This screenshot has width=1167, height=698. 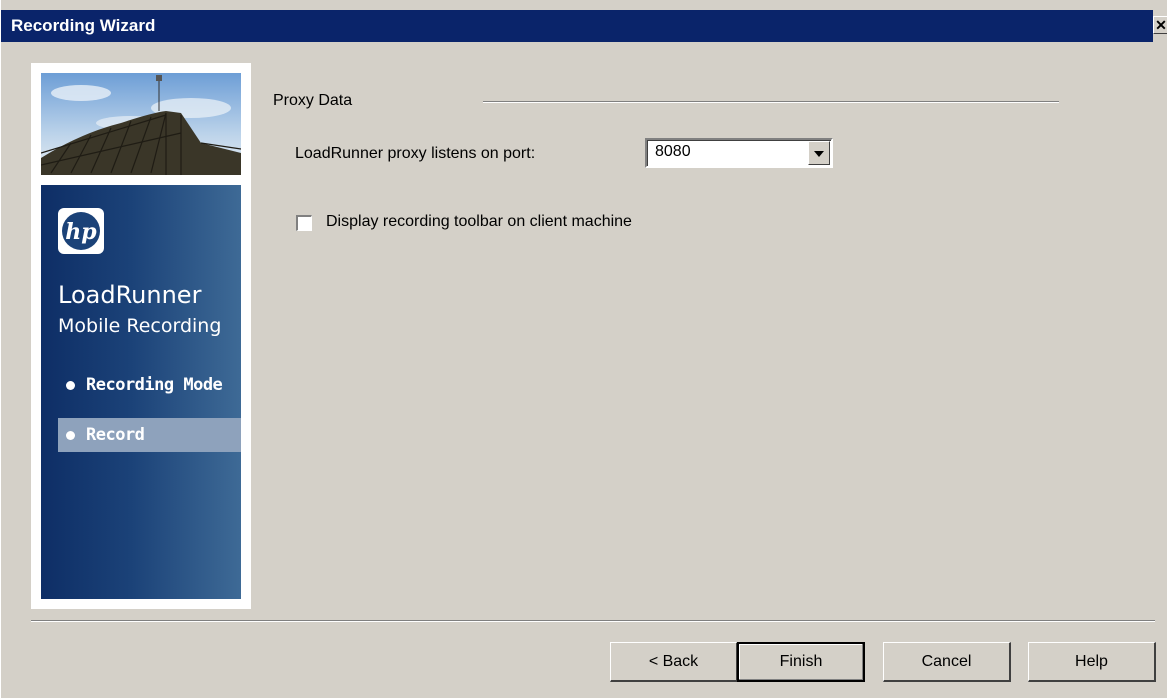 I want to click on step-label: Record, so click(x=115, y=435).